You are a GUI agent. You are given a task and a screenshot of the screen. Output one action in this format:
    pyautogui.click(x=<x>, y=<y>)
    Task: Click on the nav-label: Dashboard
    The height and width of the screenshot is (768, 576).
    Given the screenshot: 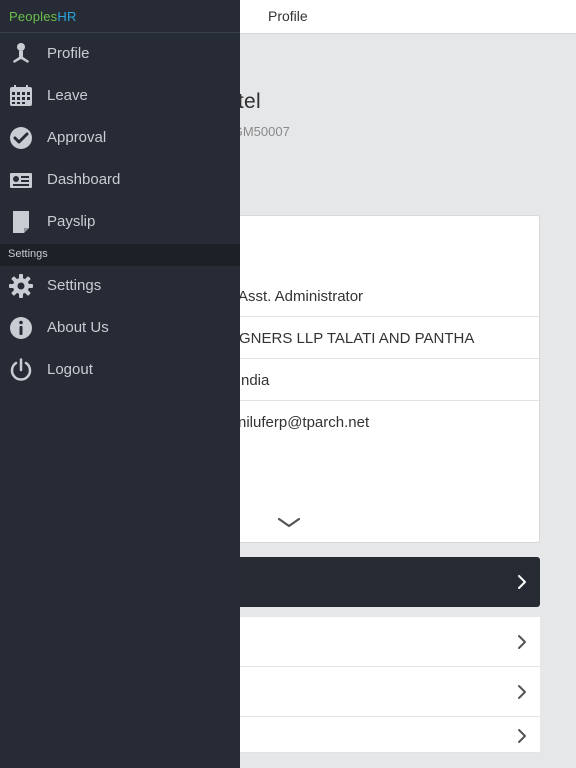 What is the action you would take?
    pyautogui.click(x=84, y=179)
    